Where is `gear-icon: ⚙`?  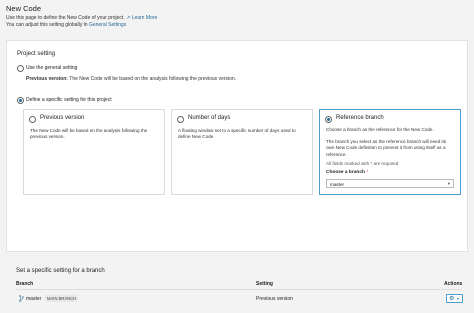 gear-icon: ⚙ is located at coordinates (452, 299).